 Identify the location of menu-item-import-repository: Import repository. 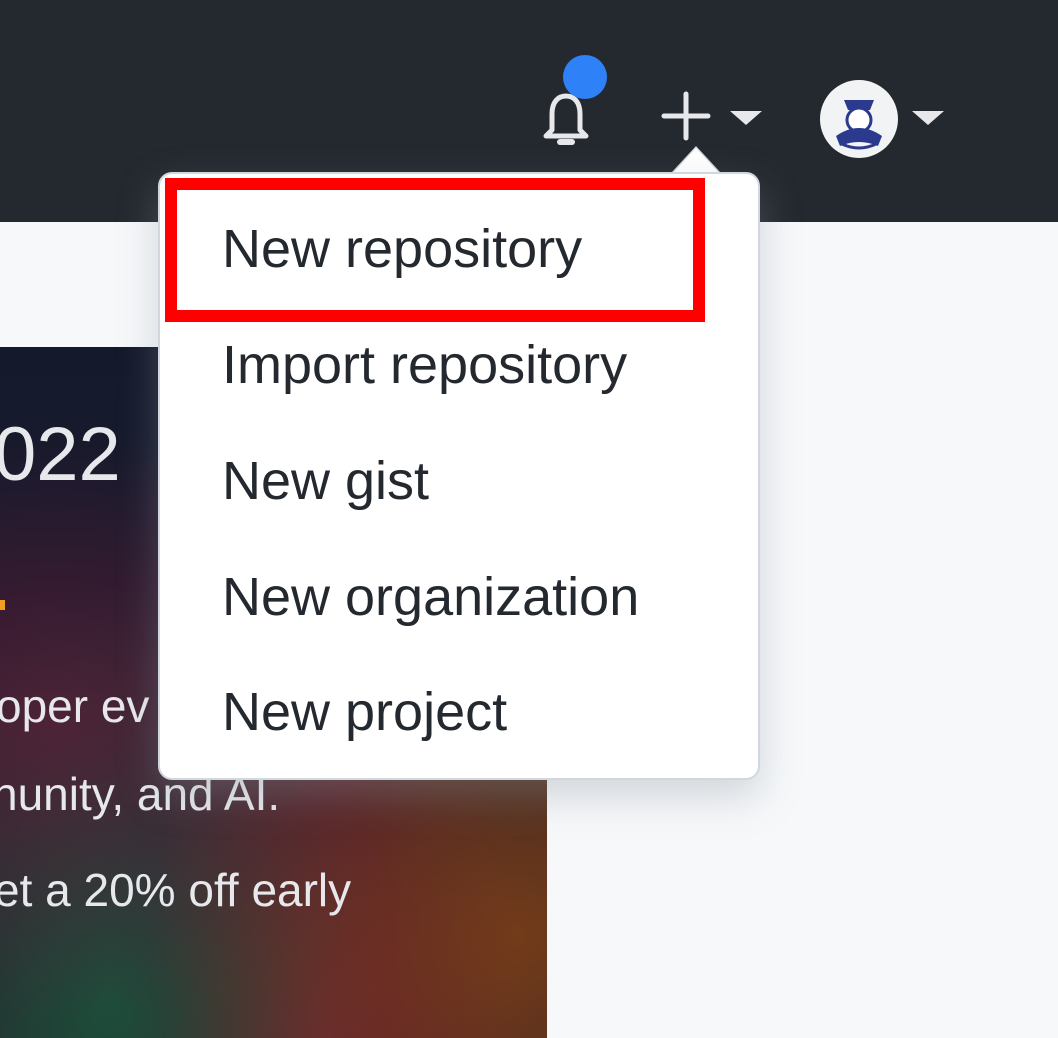
(424, 365).